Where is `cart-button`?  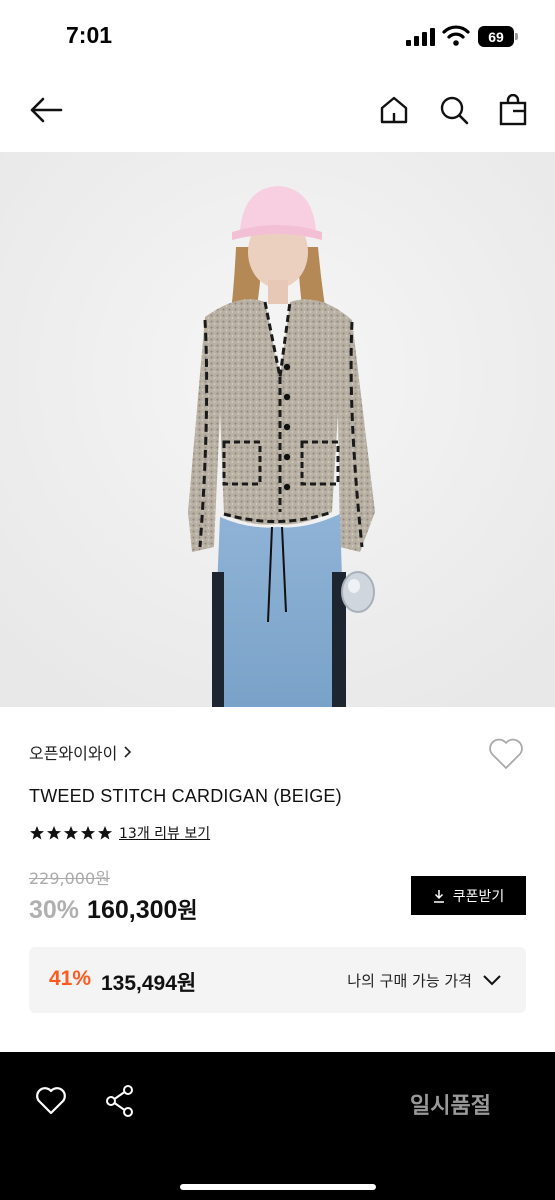
cart-button is located at coordinates (513, 110).